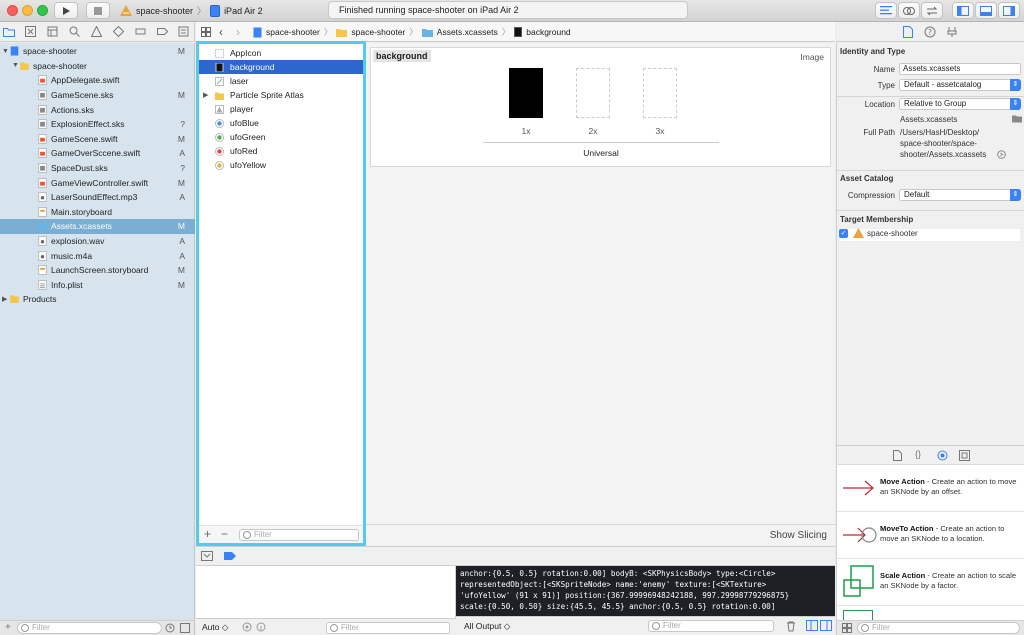  What do you see at coordinates (908, 32) in the screenshot?
I see `file-inspector-icon` at bounding box center [908, 32].